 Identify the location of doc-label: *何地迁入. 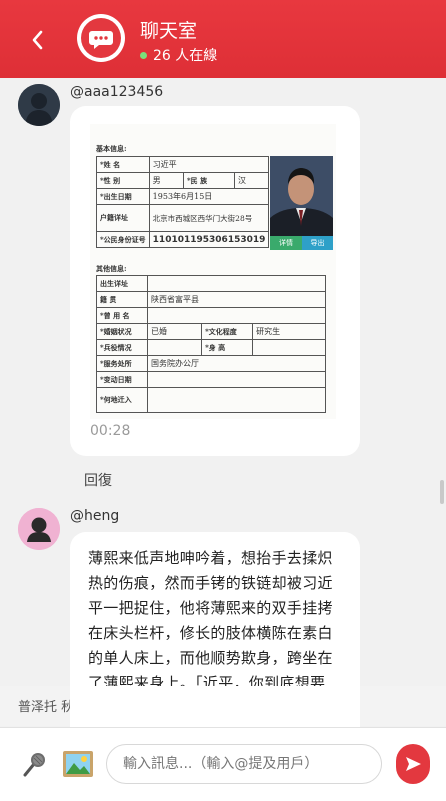
(122, 400).